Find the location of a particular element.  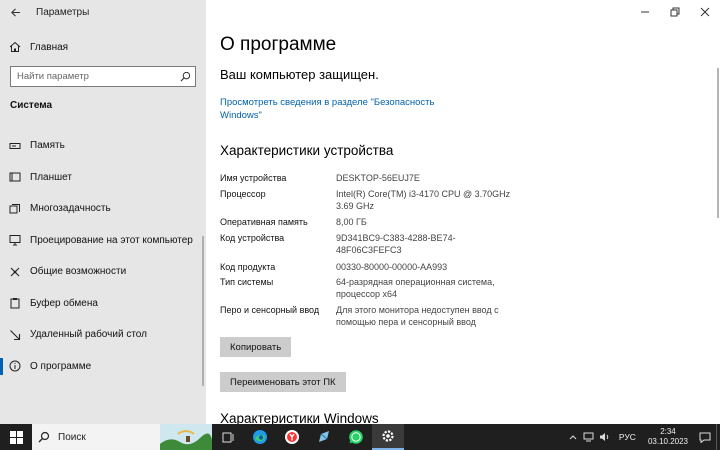

chevron-up-icon is located at coordinates (573, 437).